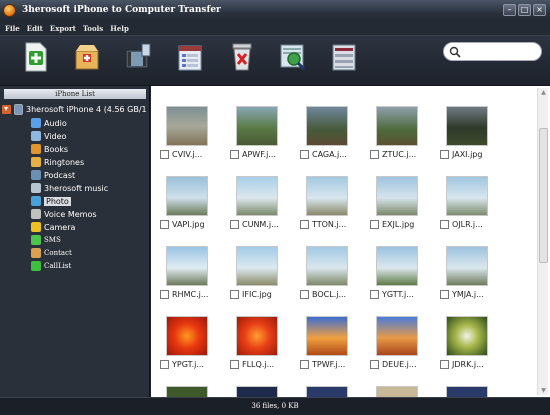 The image size is (550, 415). I want to click on search-box, so click(492, 51).